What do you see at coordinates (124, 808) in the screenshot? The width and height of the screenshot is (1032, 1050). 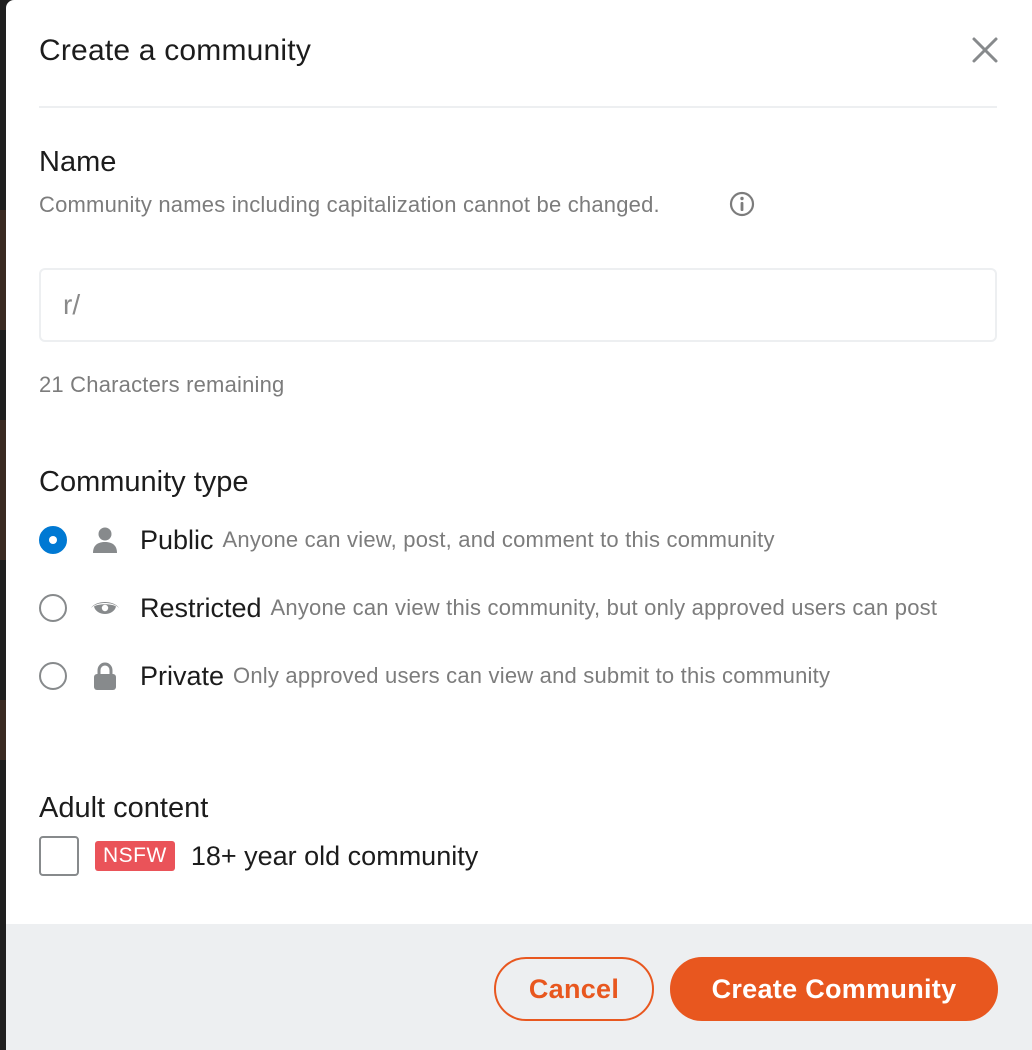 I see `adult-content-label: Adult content` at bounding box center [124, 808].